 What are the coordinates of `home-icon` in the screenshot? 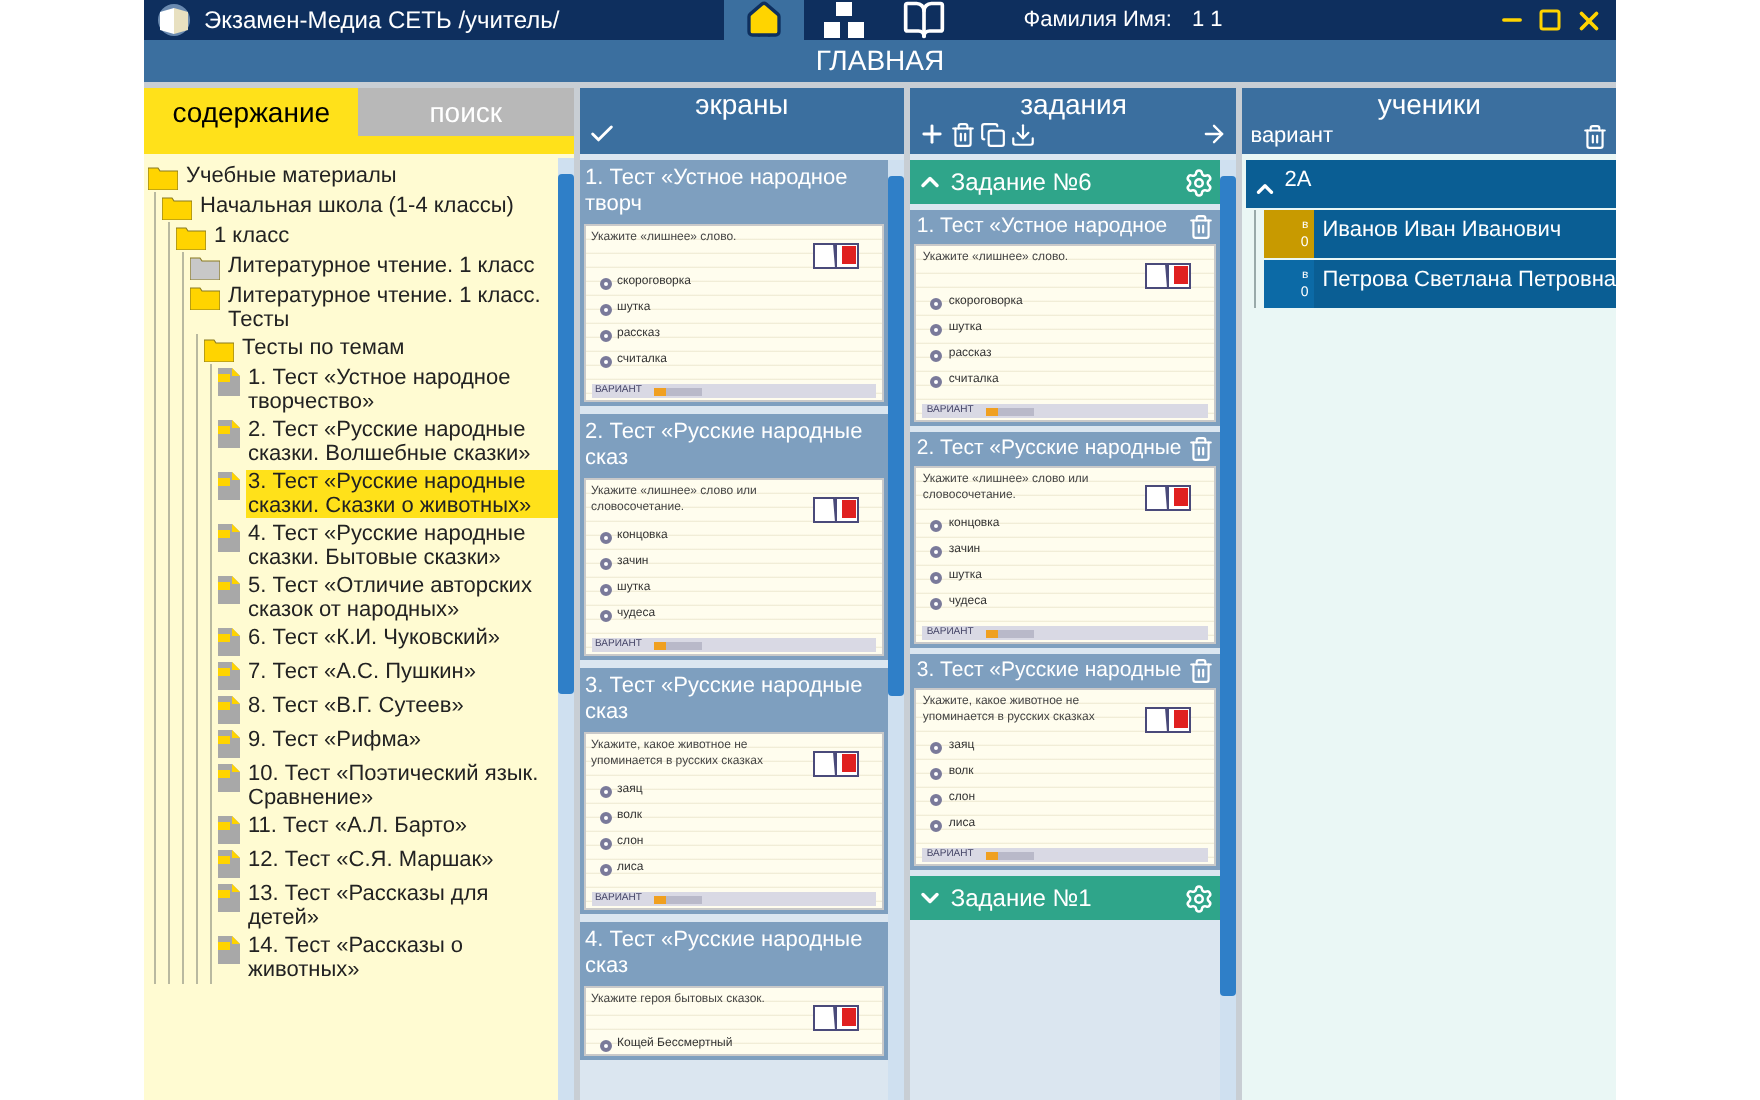 It's located at (763, 20).